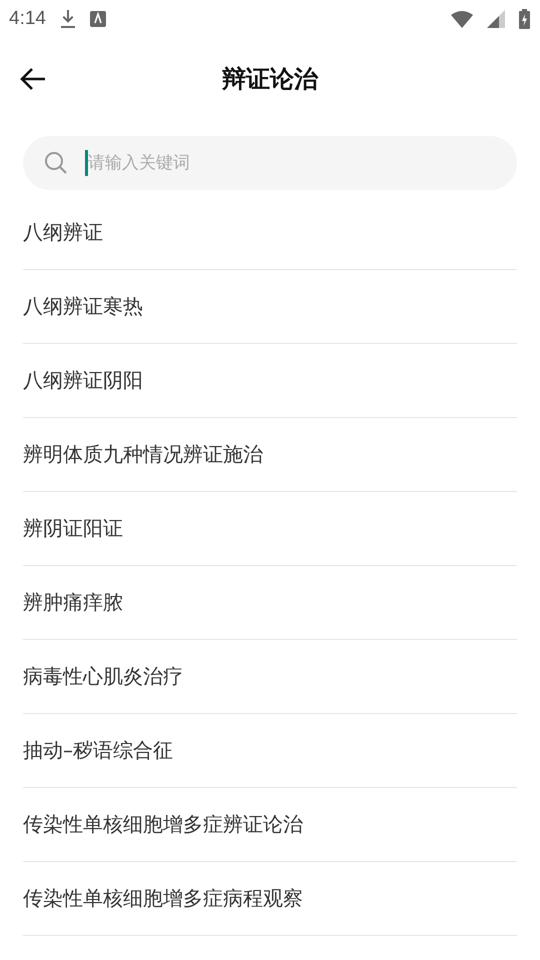  What do you see at coordinates (56, 163) in the screenshot?
I see `search-icon` at bounding box center [56, 163].